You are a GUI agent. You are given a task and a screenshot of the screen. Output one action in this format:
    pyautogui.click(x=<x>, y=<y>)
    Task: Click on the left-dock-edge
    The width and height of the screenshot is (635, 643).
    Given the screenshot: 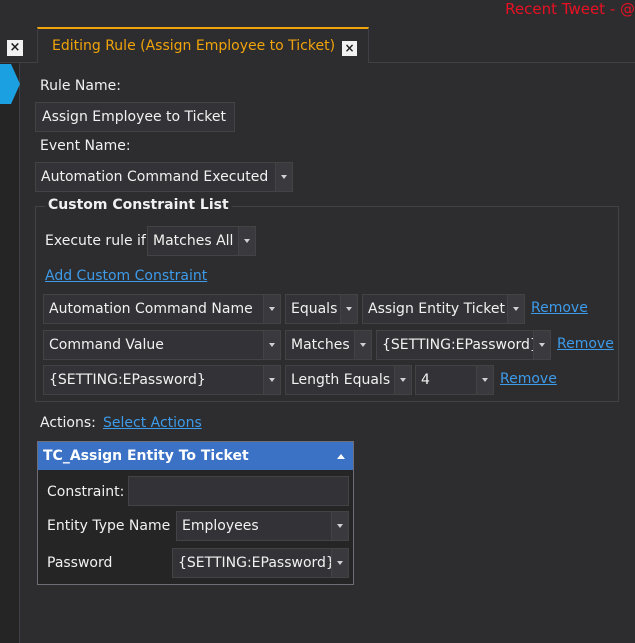 What is the action you would take?
    pyautogui.click(x=10, y=353)
    